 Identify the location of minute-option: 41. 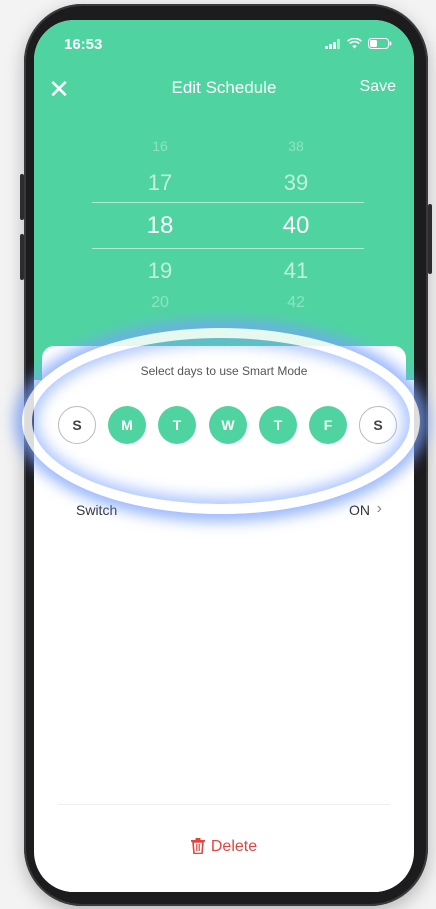
(296, 271).